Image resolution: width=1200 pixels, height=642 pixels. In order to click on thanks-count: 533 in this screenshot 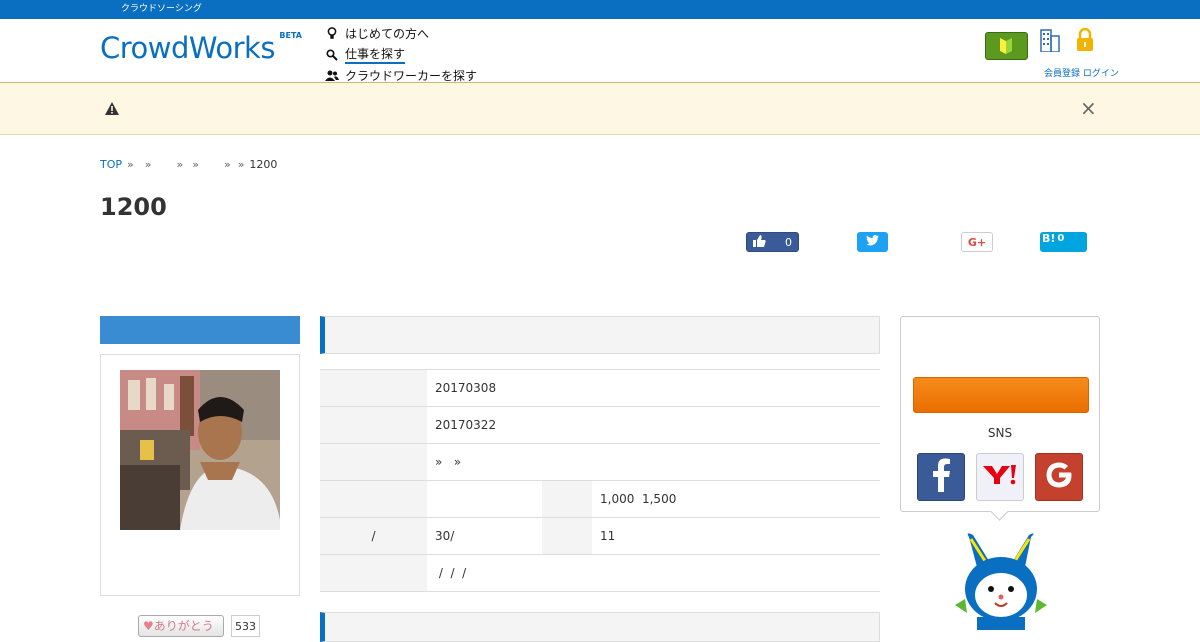, I will do `click(245, 626)`.